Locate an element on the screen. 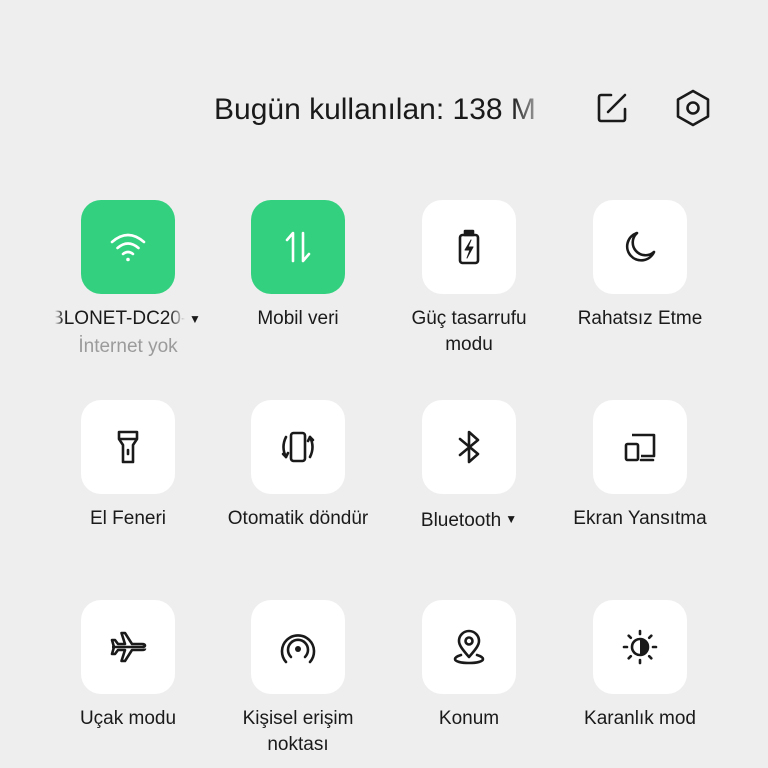 Image resolution: width=768 pixels, height=768 pixels. battery-saver-icon is located at coordinates (469, 247).